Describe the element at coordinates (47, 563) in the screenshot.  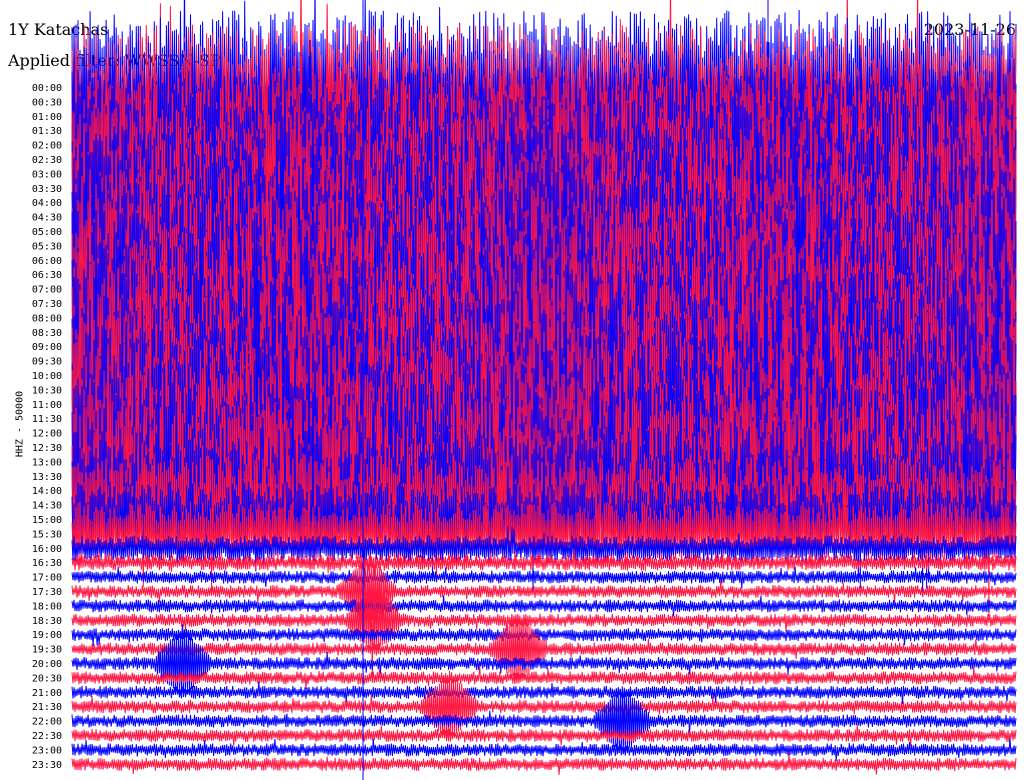
I see `row-label: 16:30` at that location.